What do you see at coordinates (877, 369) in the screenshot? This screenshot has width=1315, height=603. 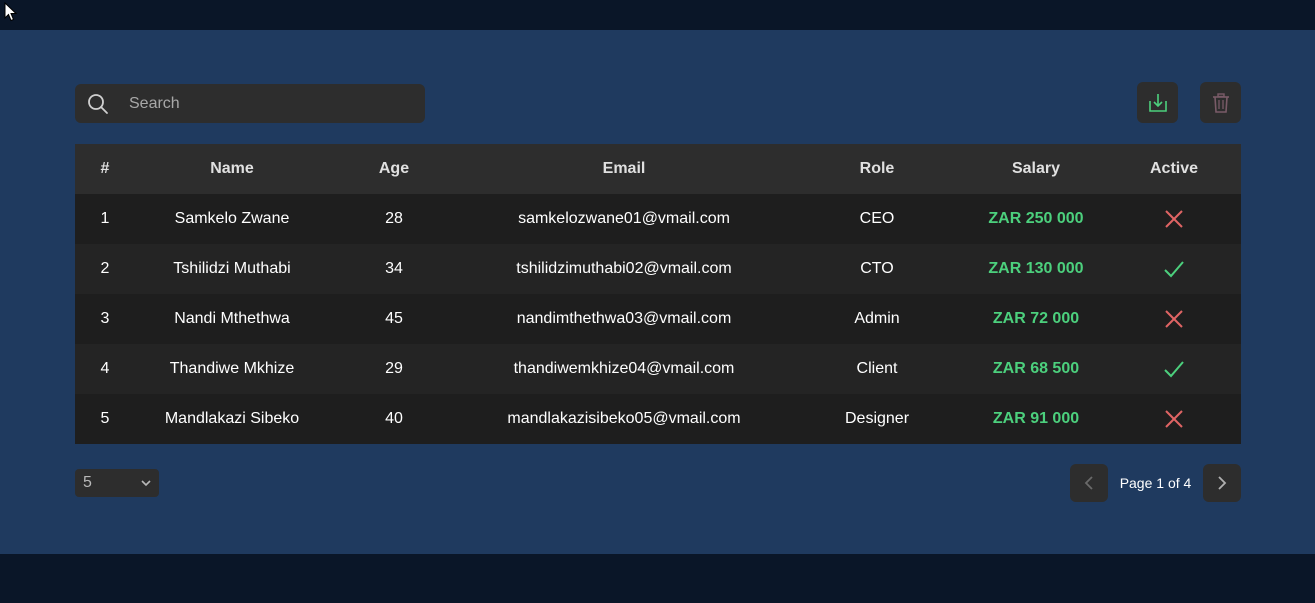 I see `cell-role: Client` at bounding box center [877, 369].